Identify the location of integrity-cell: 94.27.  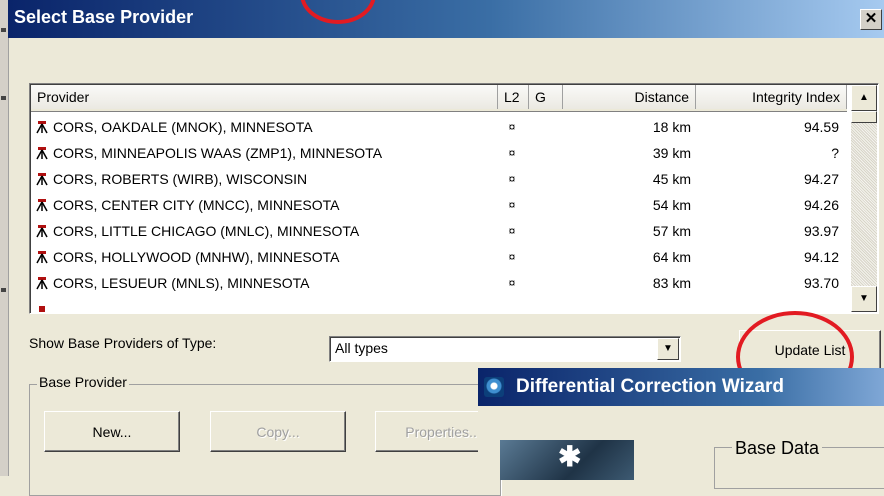
(821, 179).